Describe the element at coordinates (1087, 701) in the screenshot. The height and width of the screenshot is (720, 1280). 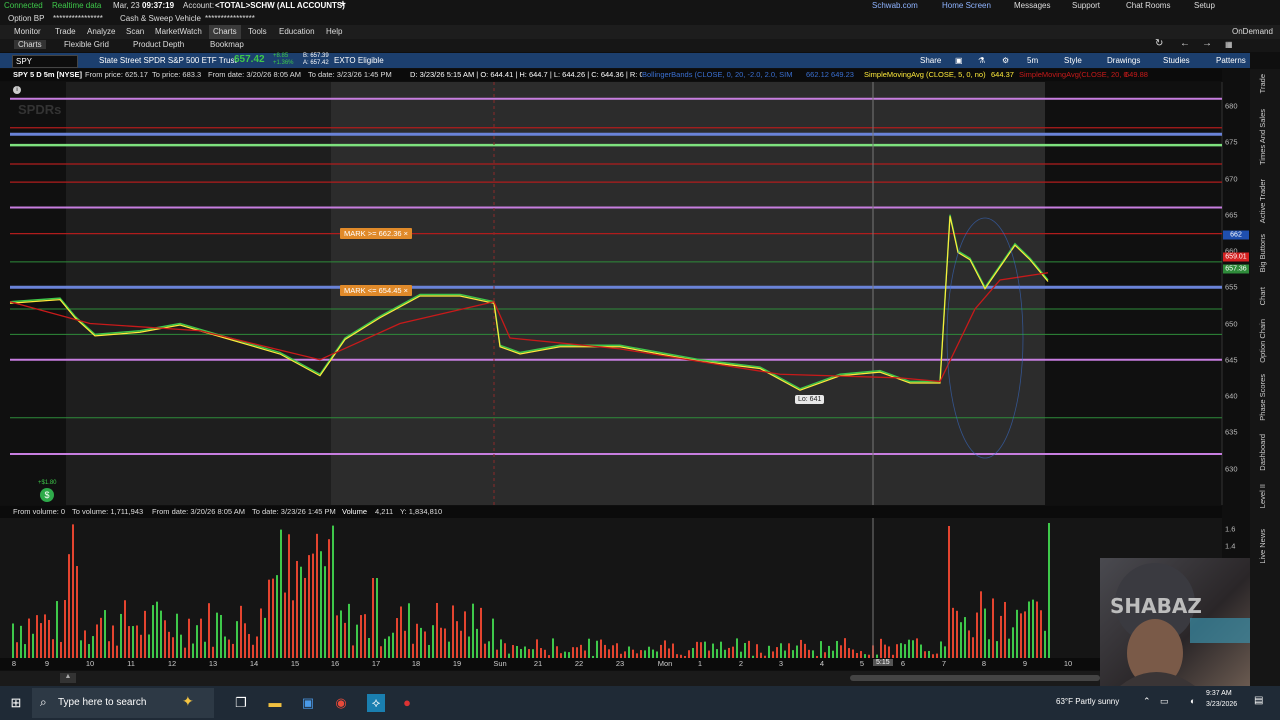
I see `weather-widget: 63°F Partly sunny` at that location.